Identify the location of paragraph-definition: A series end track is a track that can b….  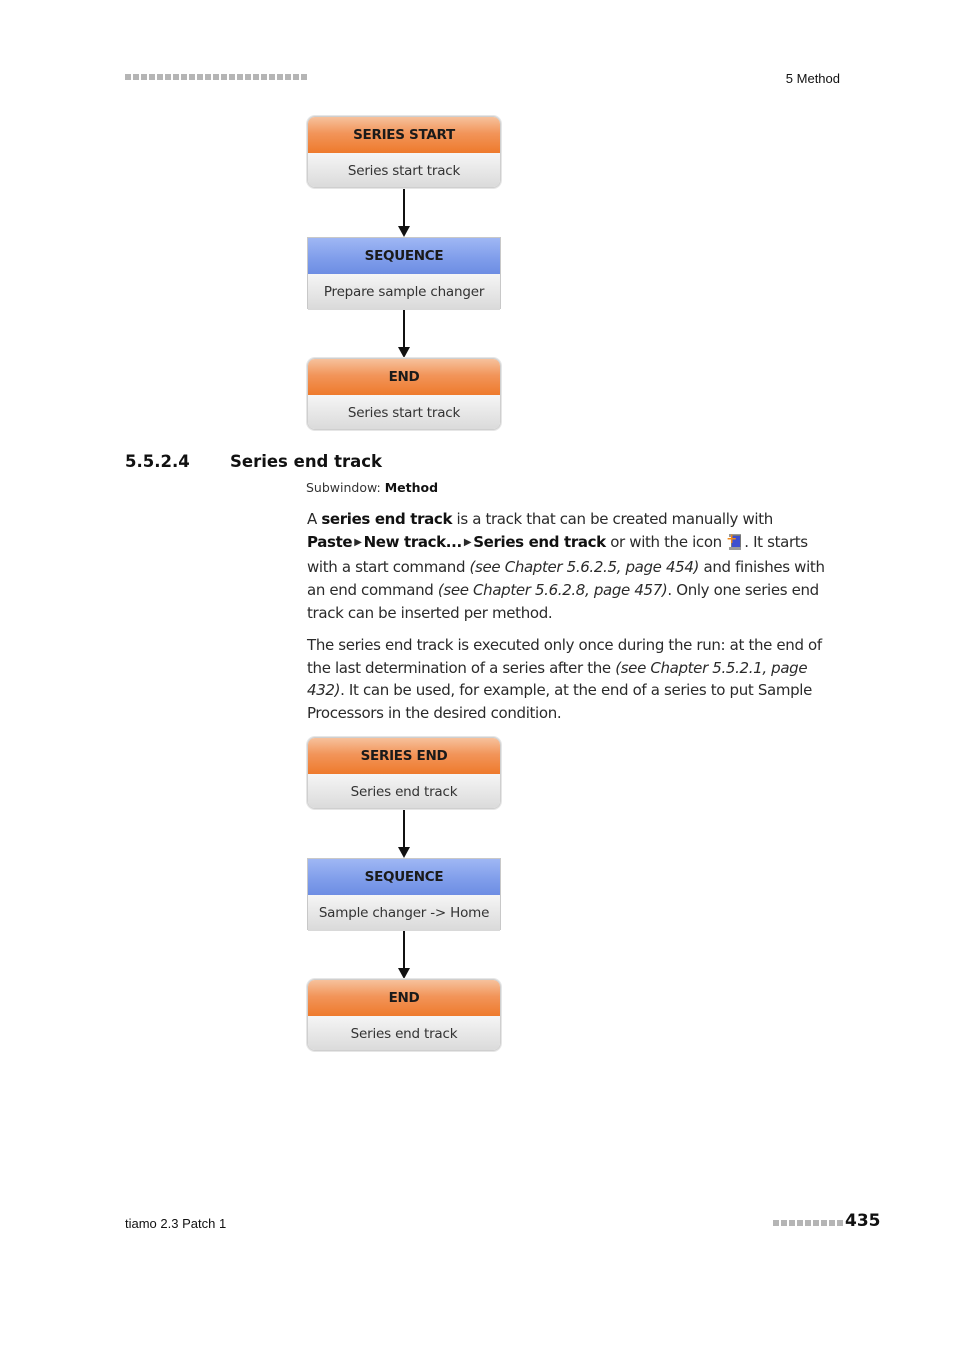
(572, 566).